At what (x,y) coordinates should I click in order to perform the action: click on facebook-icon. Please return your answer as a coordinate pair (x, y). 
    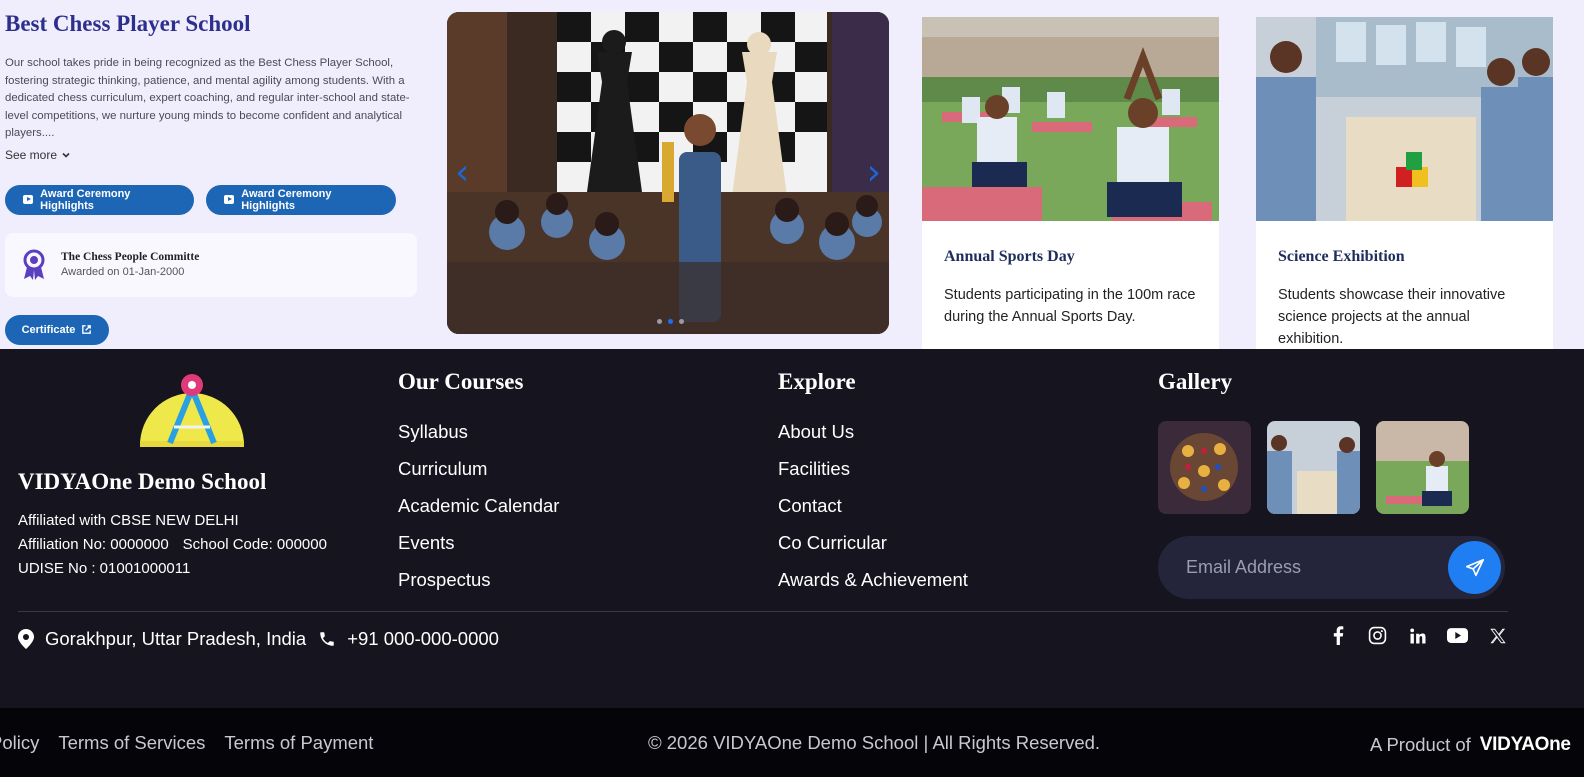
    Looking at the image, I should click on (1337, 635).